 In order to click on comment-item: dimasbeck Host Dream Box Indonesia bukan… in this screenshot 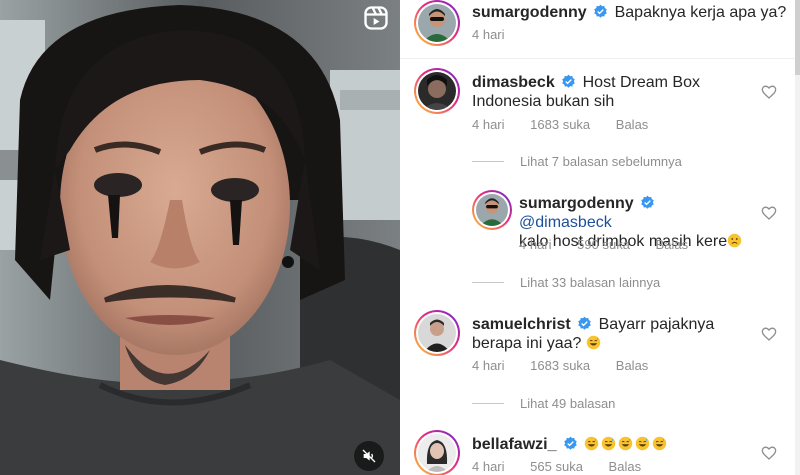, I will do `click(597, 106)`.